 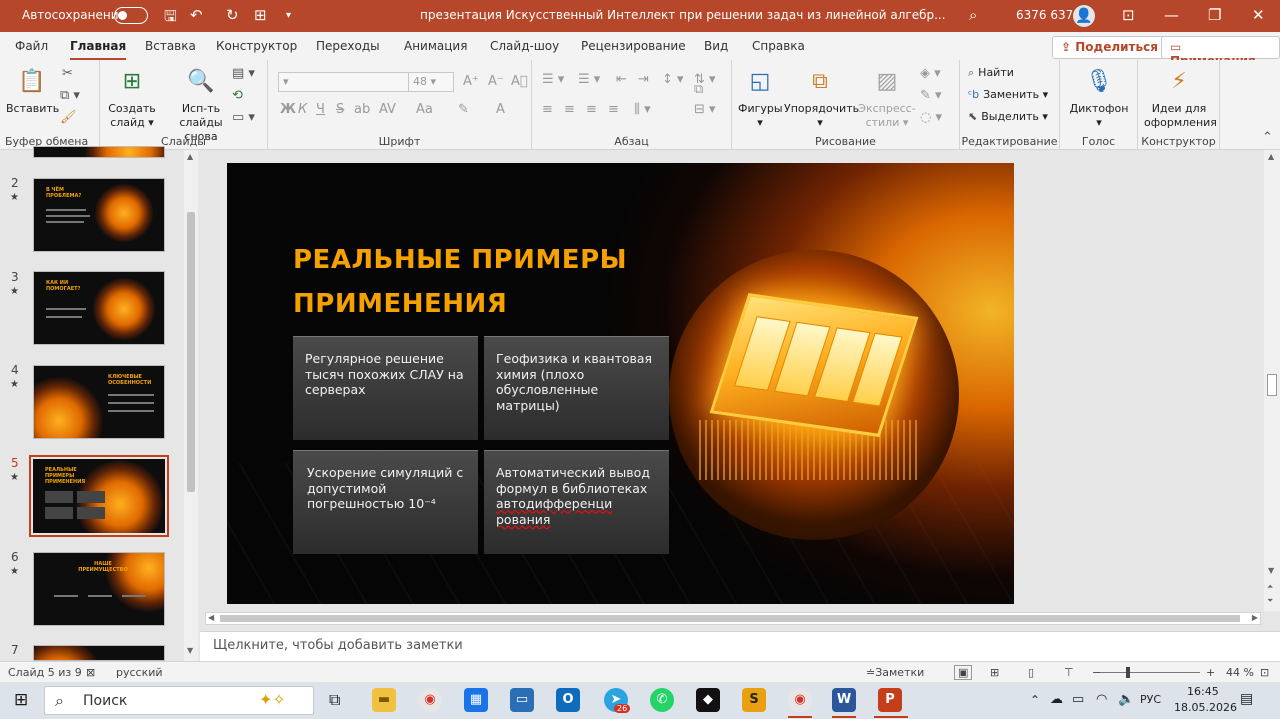 I want to click on increase-indent-icon: ⇥, so click(x=643, y=79).